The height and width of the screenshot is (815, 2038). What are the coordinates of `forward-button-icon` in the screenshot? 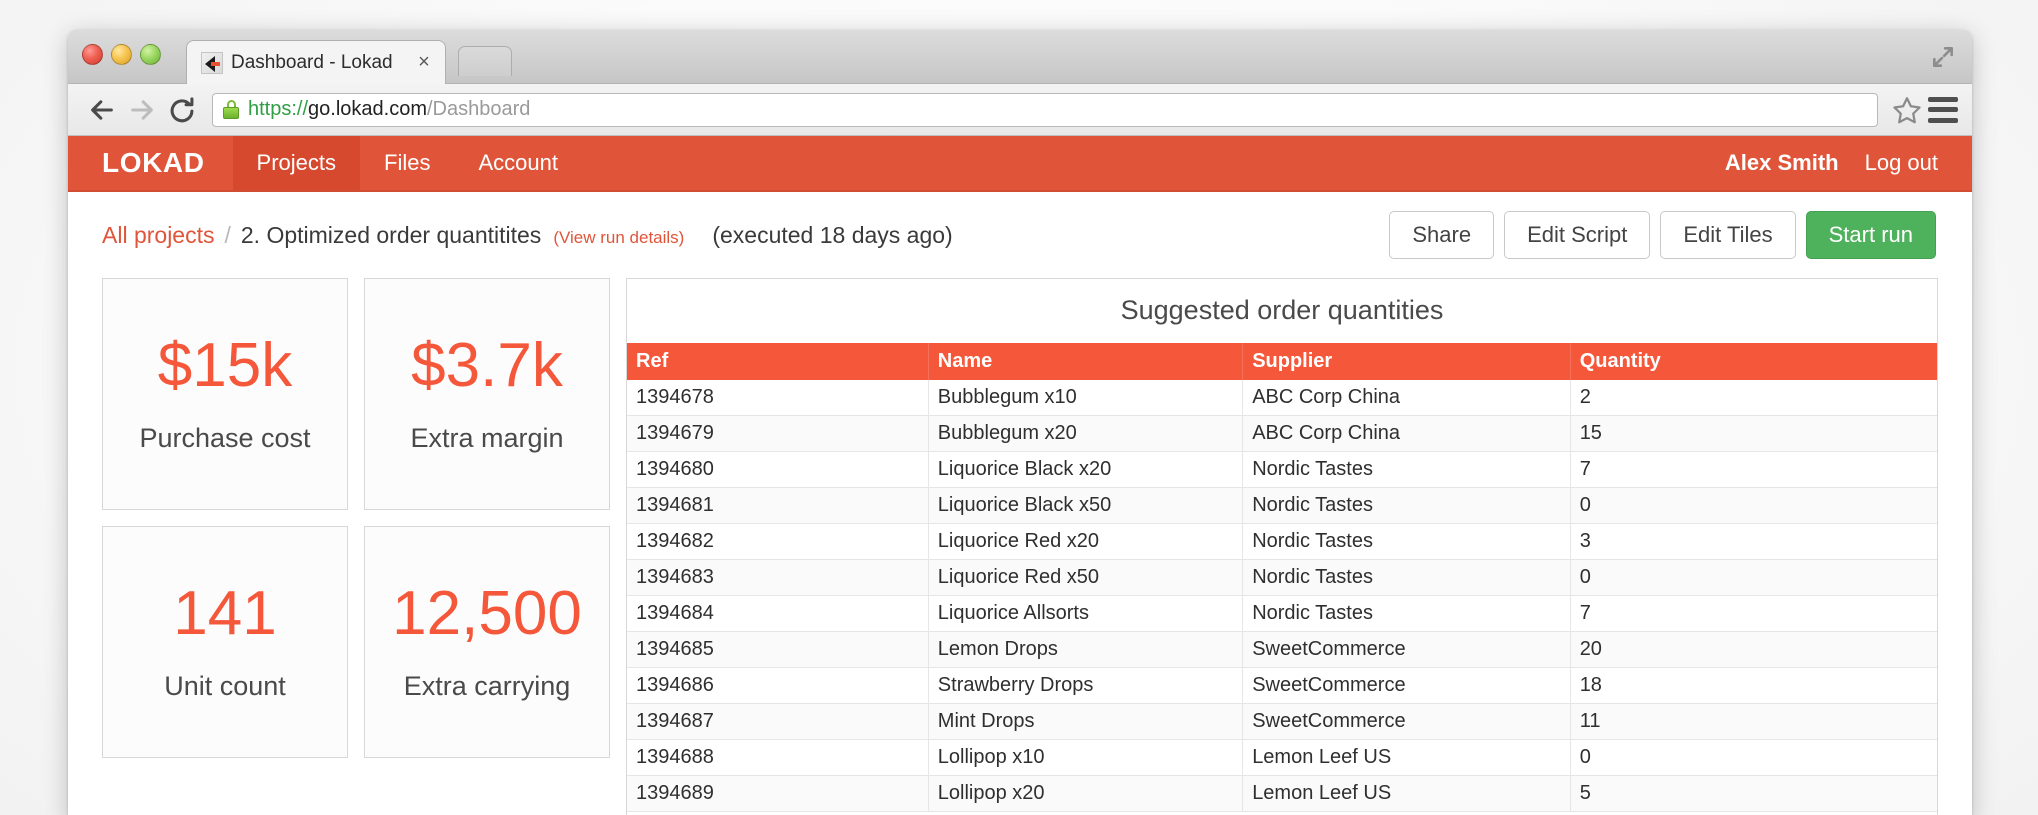 It's located at (142, 110).